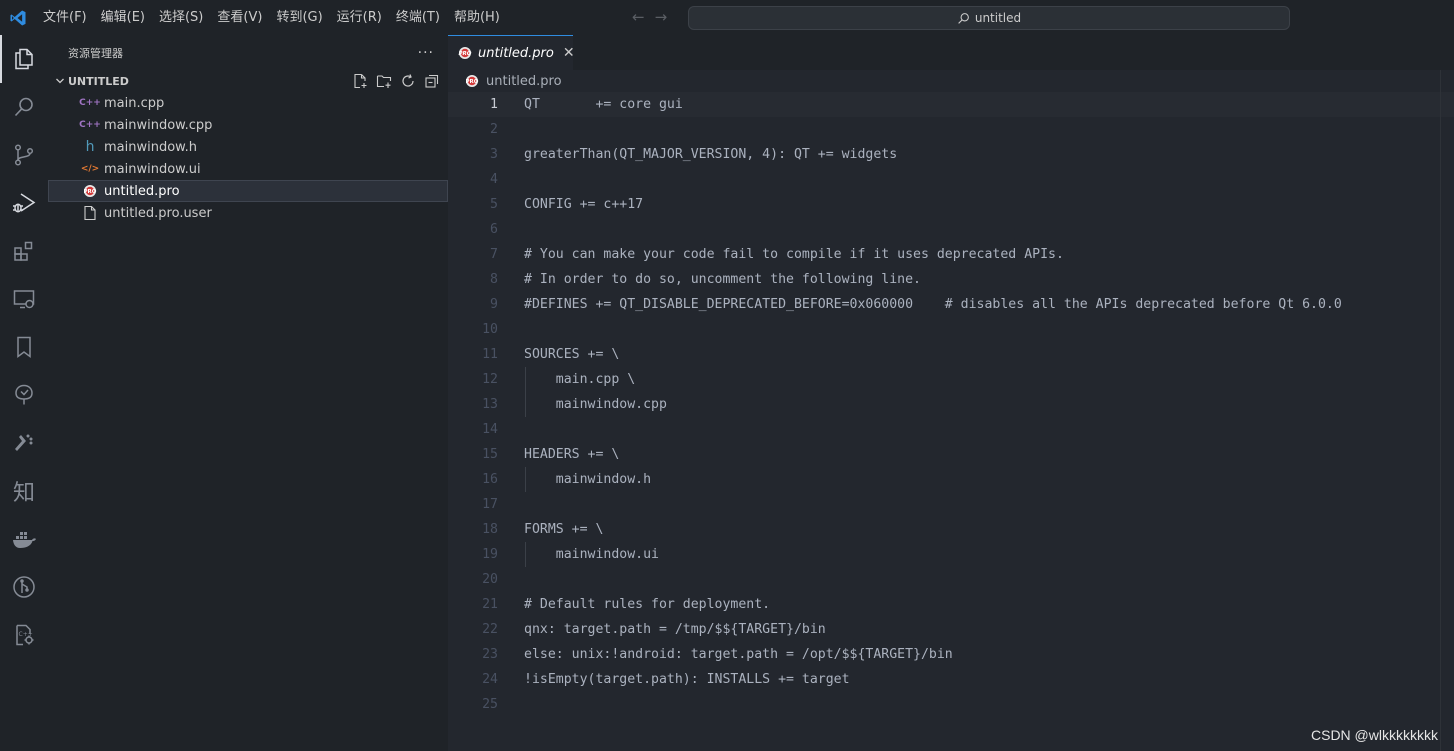 This screenshot has height=751, width=1454. What do you see at coordinates (494, 229) in the screenshot?
I see `line-number: 6` at bounding box center [494, 229].